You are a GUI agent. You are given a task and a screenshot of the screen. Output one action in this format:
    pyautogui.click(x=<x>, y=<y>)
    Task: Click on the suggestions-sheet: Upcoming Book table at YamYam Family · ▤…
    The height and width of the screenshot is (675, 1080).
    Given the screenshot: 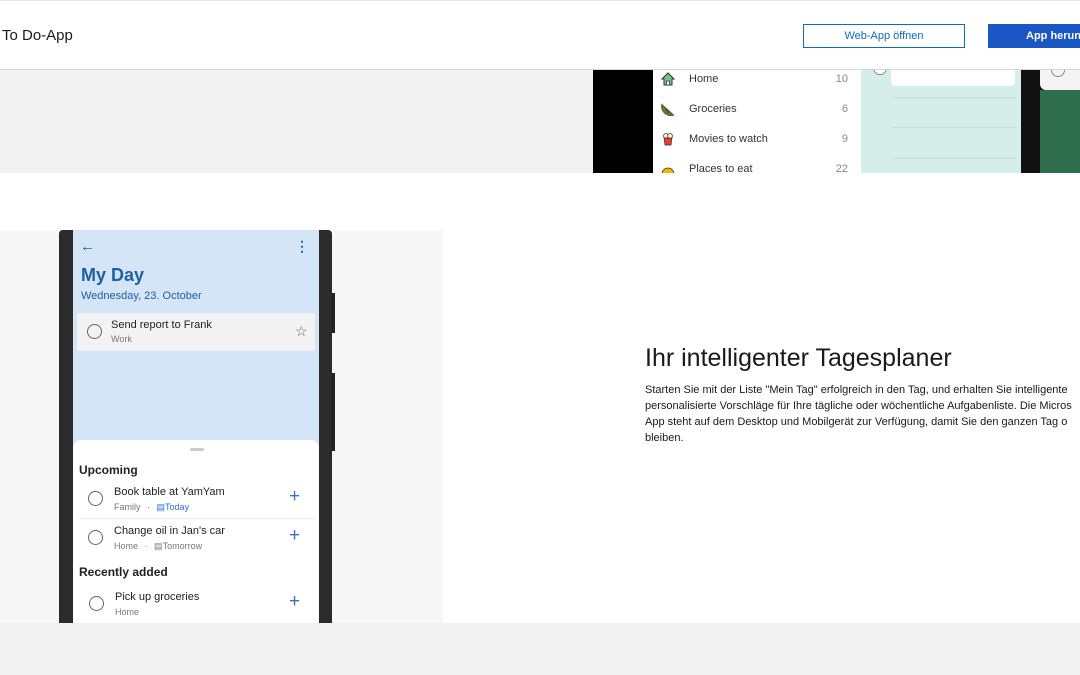 What is the action you would take?
    pyautogui.click(x=196, y=531)
    